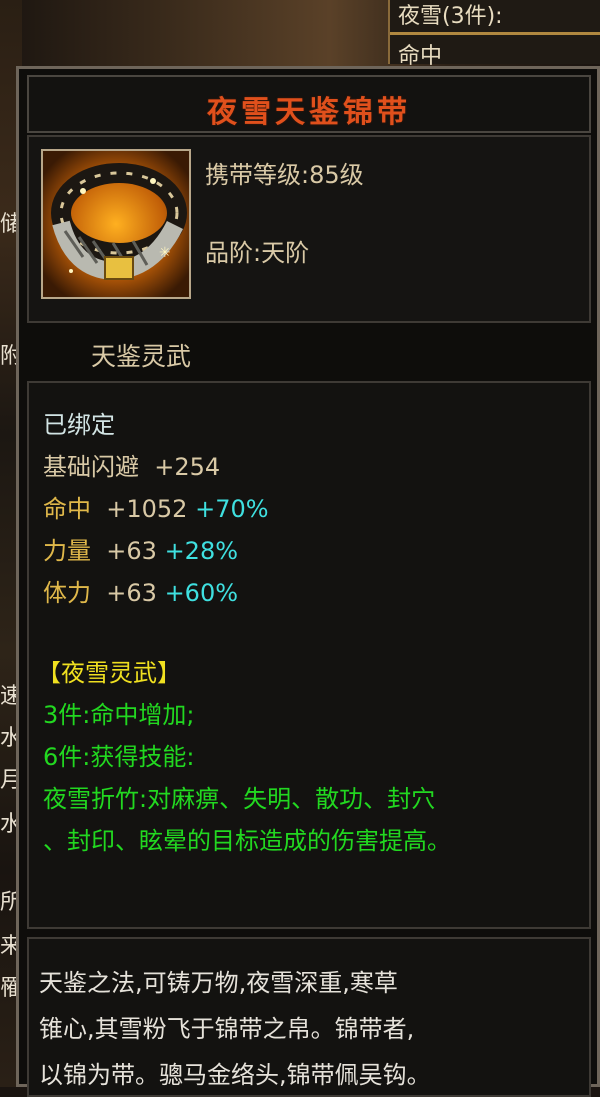 This screenshot has width=600, height=1097. I want to click on set-skill-description: 夜雪折竹:对麻痹、失明、散功、封穴, so click(239, 799).